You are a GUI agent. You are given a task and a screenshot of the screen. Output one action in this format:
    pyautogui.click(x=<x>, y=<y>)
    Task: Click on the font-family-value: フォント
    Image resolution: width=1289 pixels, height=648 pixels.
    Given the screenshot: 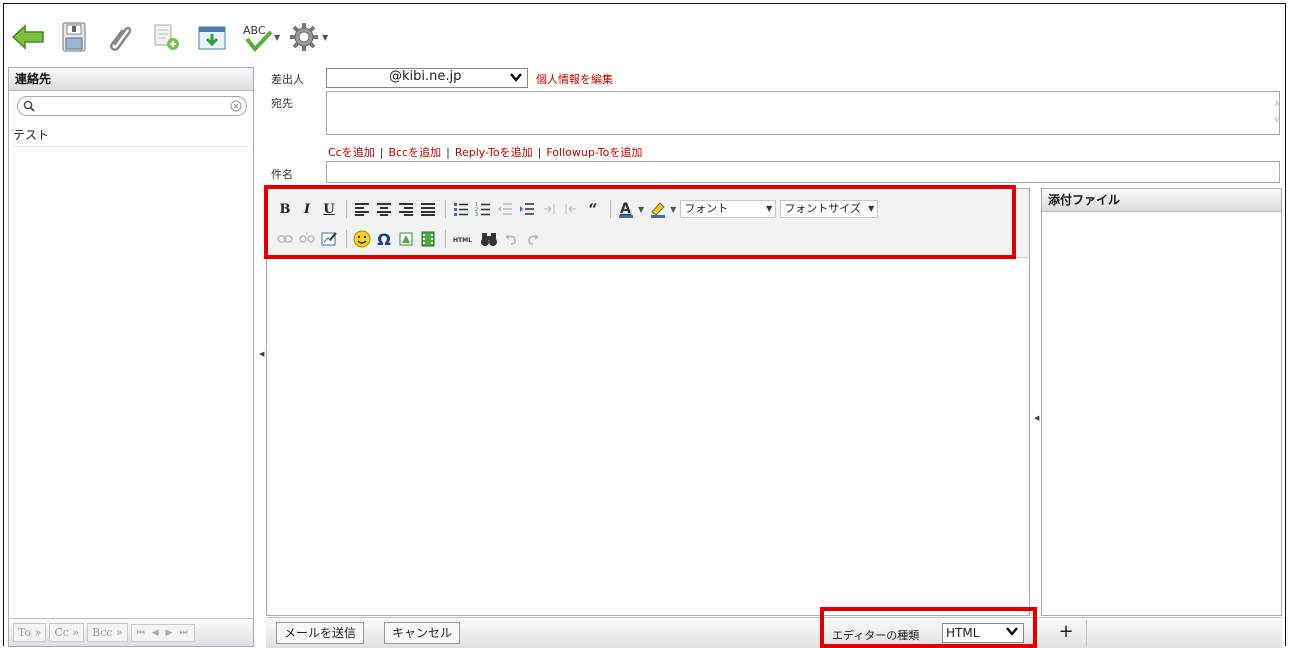 What is the action you would take?
    pyautogui.click(x=706, y=208)
    